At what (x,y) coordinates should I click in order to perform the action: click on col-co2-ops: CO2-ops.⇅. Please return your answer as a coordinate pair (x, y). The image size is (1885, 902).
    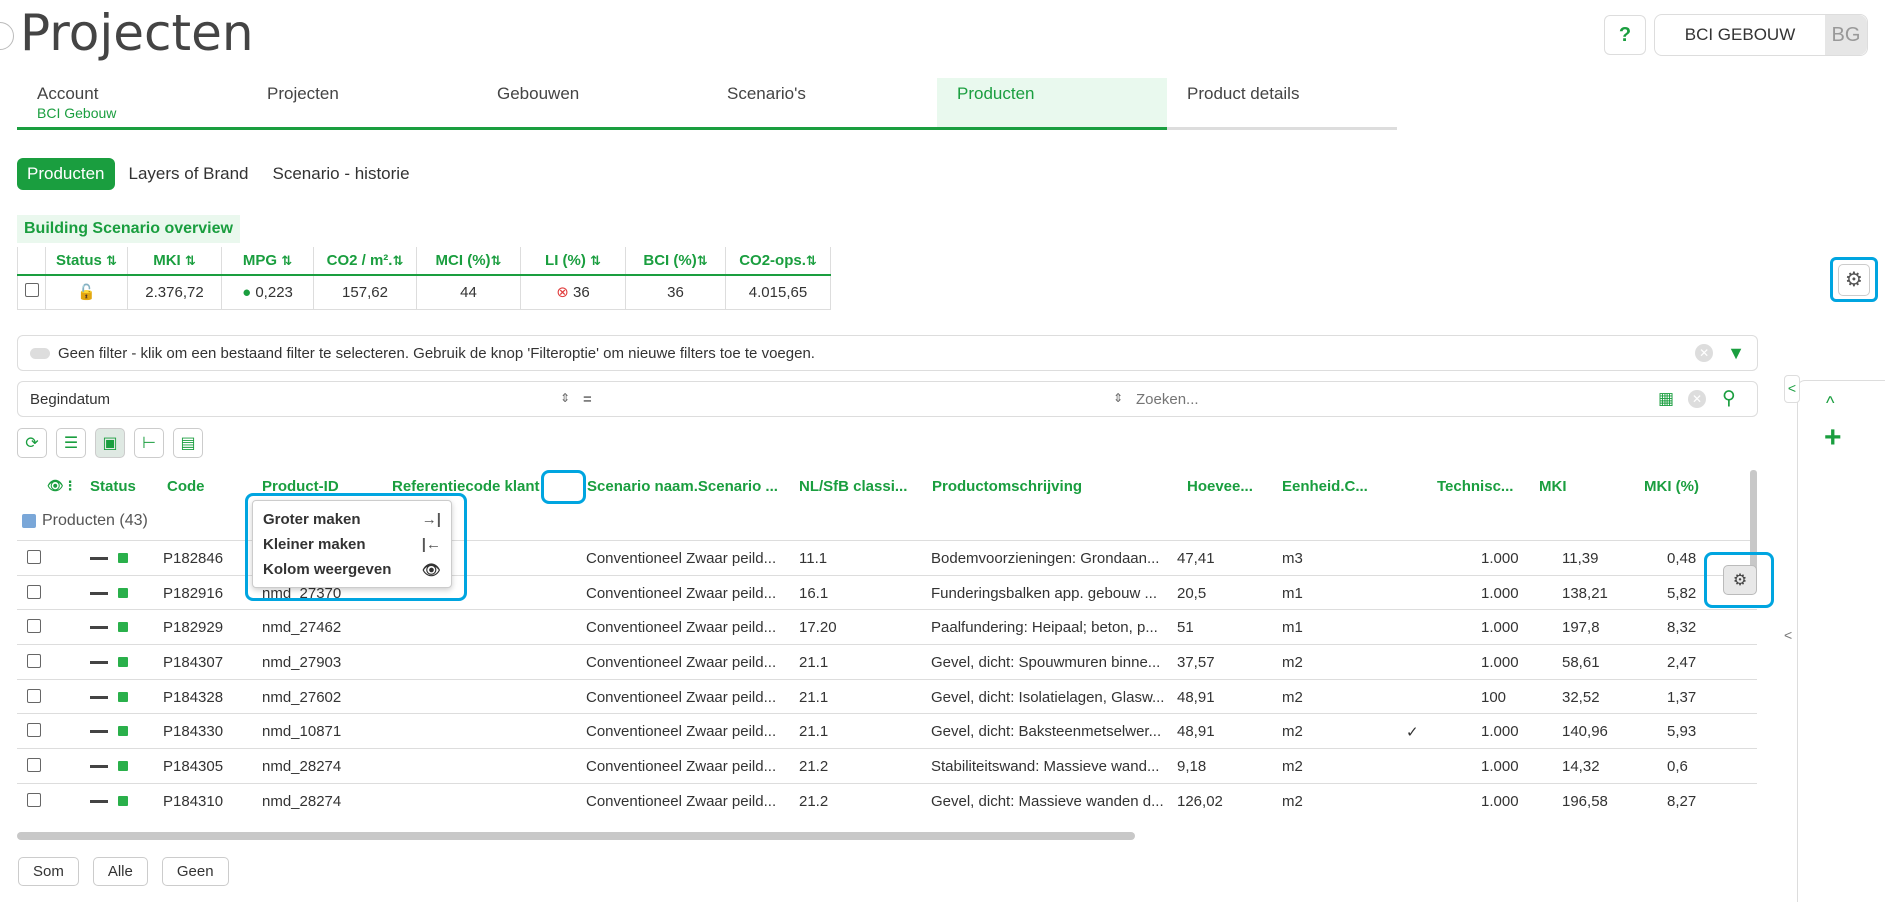
    Looking at the image, I should click on (778, 261).